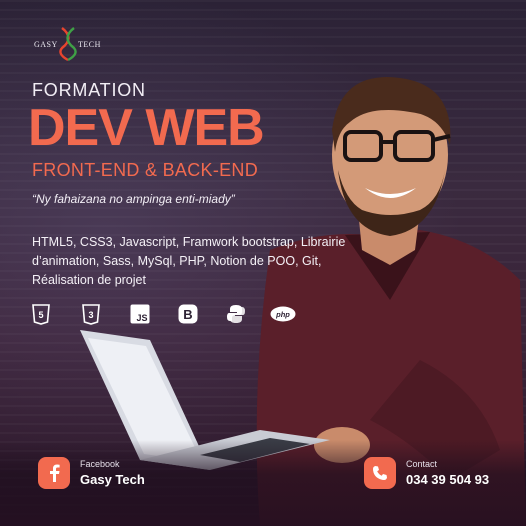 The width and height of the screenshot is (526, 526). Describe the element at coordinates (167, 314) in the screenshot. I see `tech-icons-row: 5 3 JS B php` at that location.